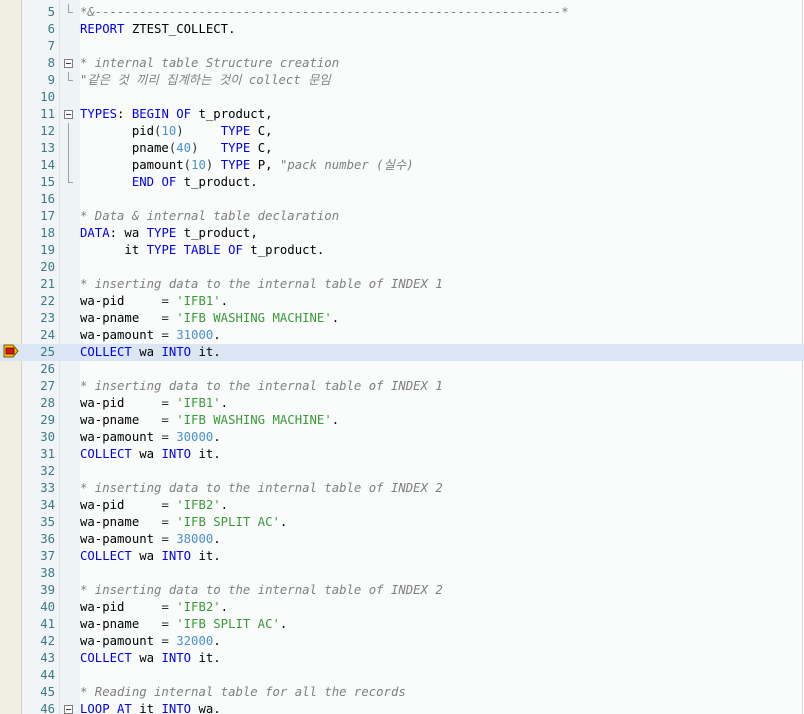 Image resolution: width=804 pixels, height=714 pixels. Describe the element at coordinates (95, 233) in the screenshot. I see `keyword-token: DATA` at that location.